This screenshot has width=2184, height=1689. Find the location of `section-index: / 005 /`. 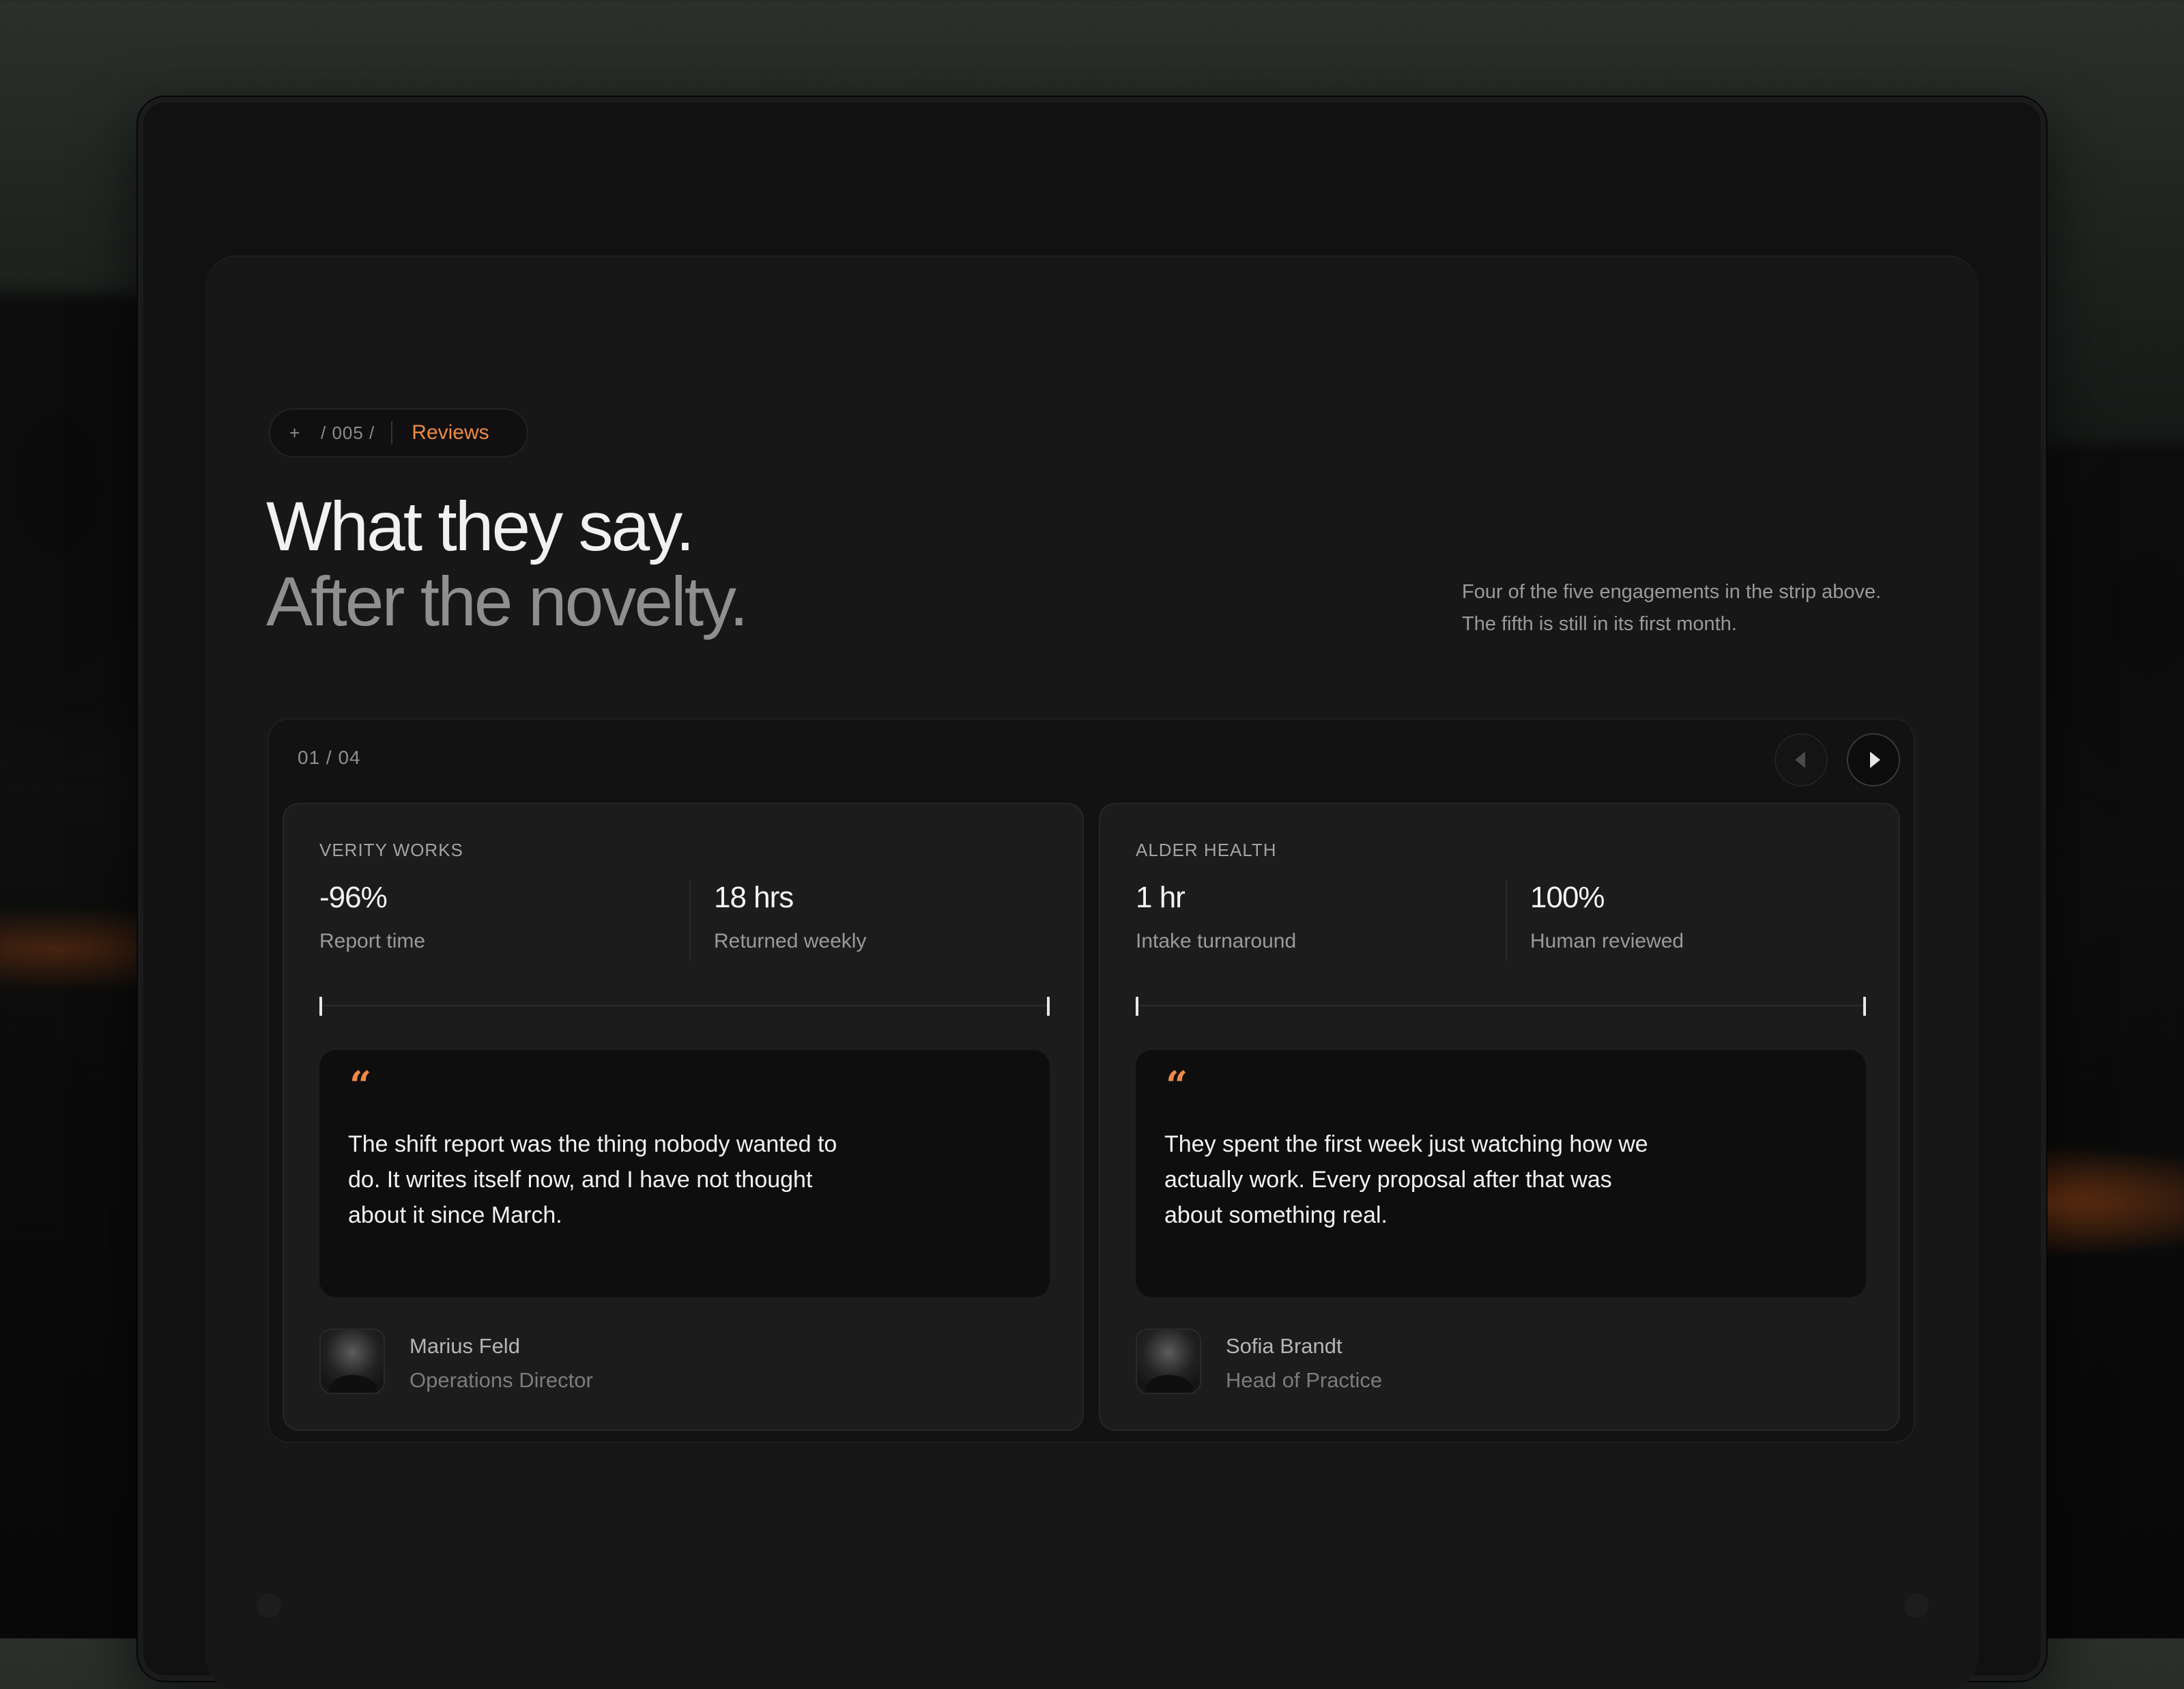

section-index: / 005 / is located at coordinates (348, 432).